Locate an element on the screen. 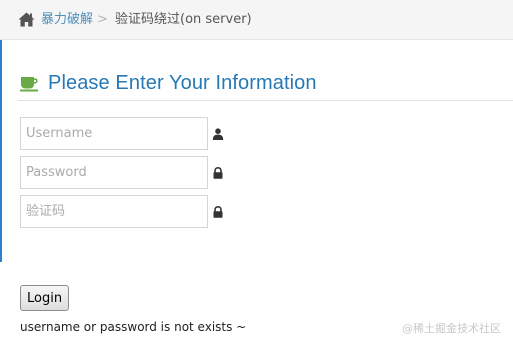  coffee-icon is located at coordinates (29, 84).